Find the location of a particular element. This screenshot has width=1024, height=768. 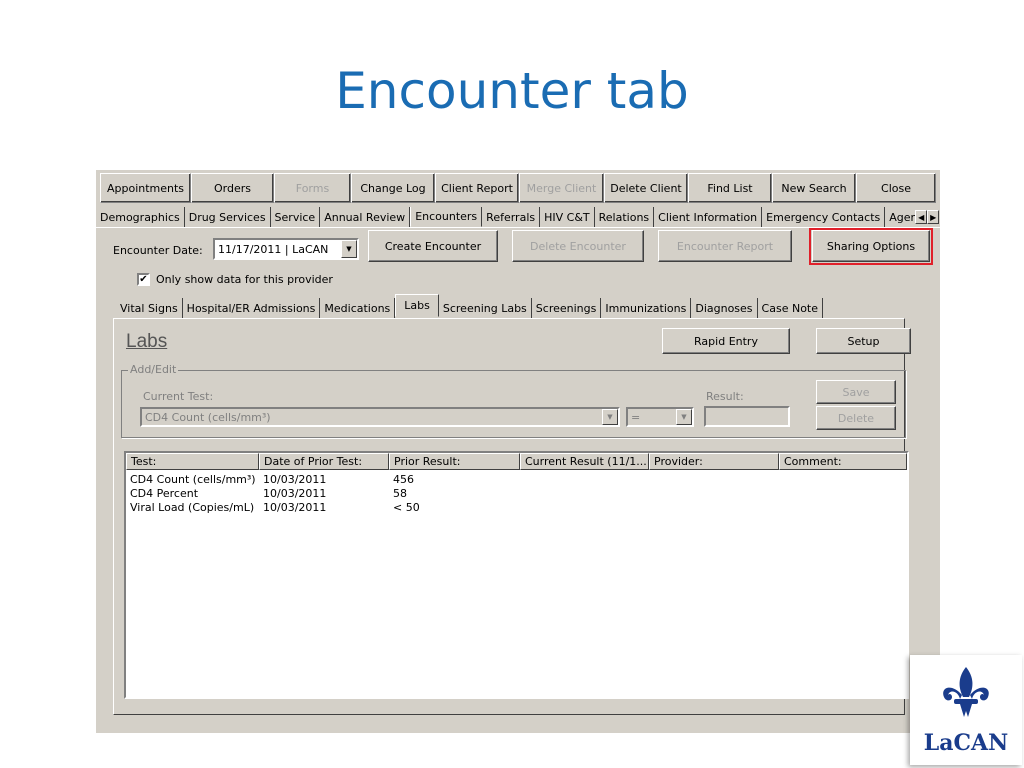

cell-prior-result: 58 is located at coordinates (400, 493).